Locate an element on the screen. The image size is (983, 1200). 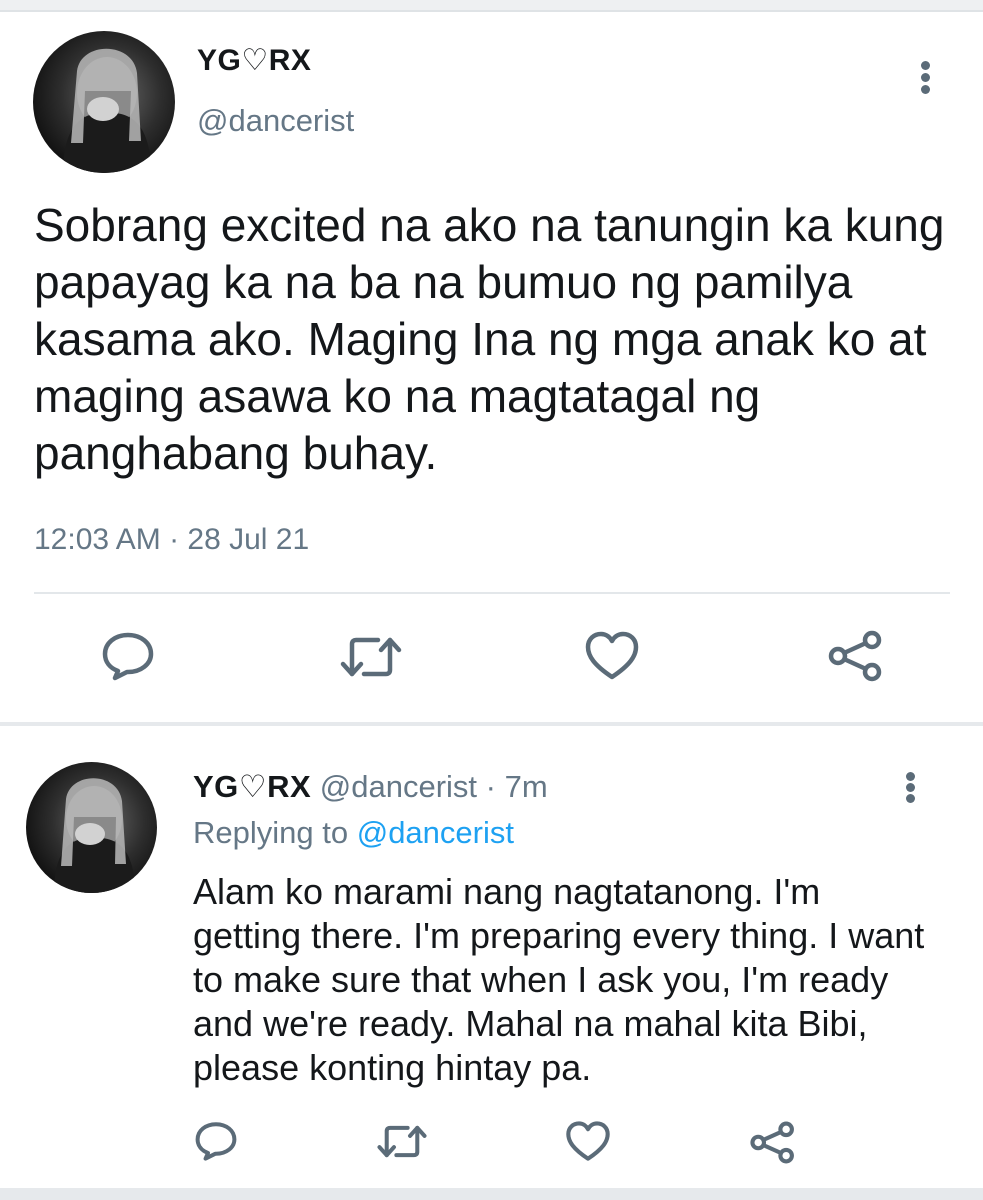
replying-to-mention: @dancerist is located at coordinates (435, 832).